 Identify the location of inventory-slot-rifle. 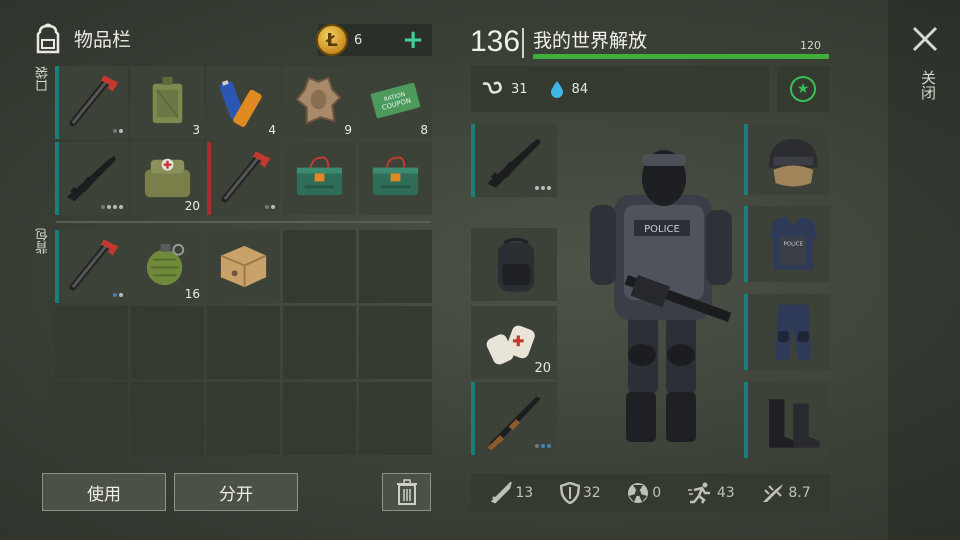
(91, 178).